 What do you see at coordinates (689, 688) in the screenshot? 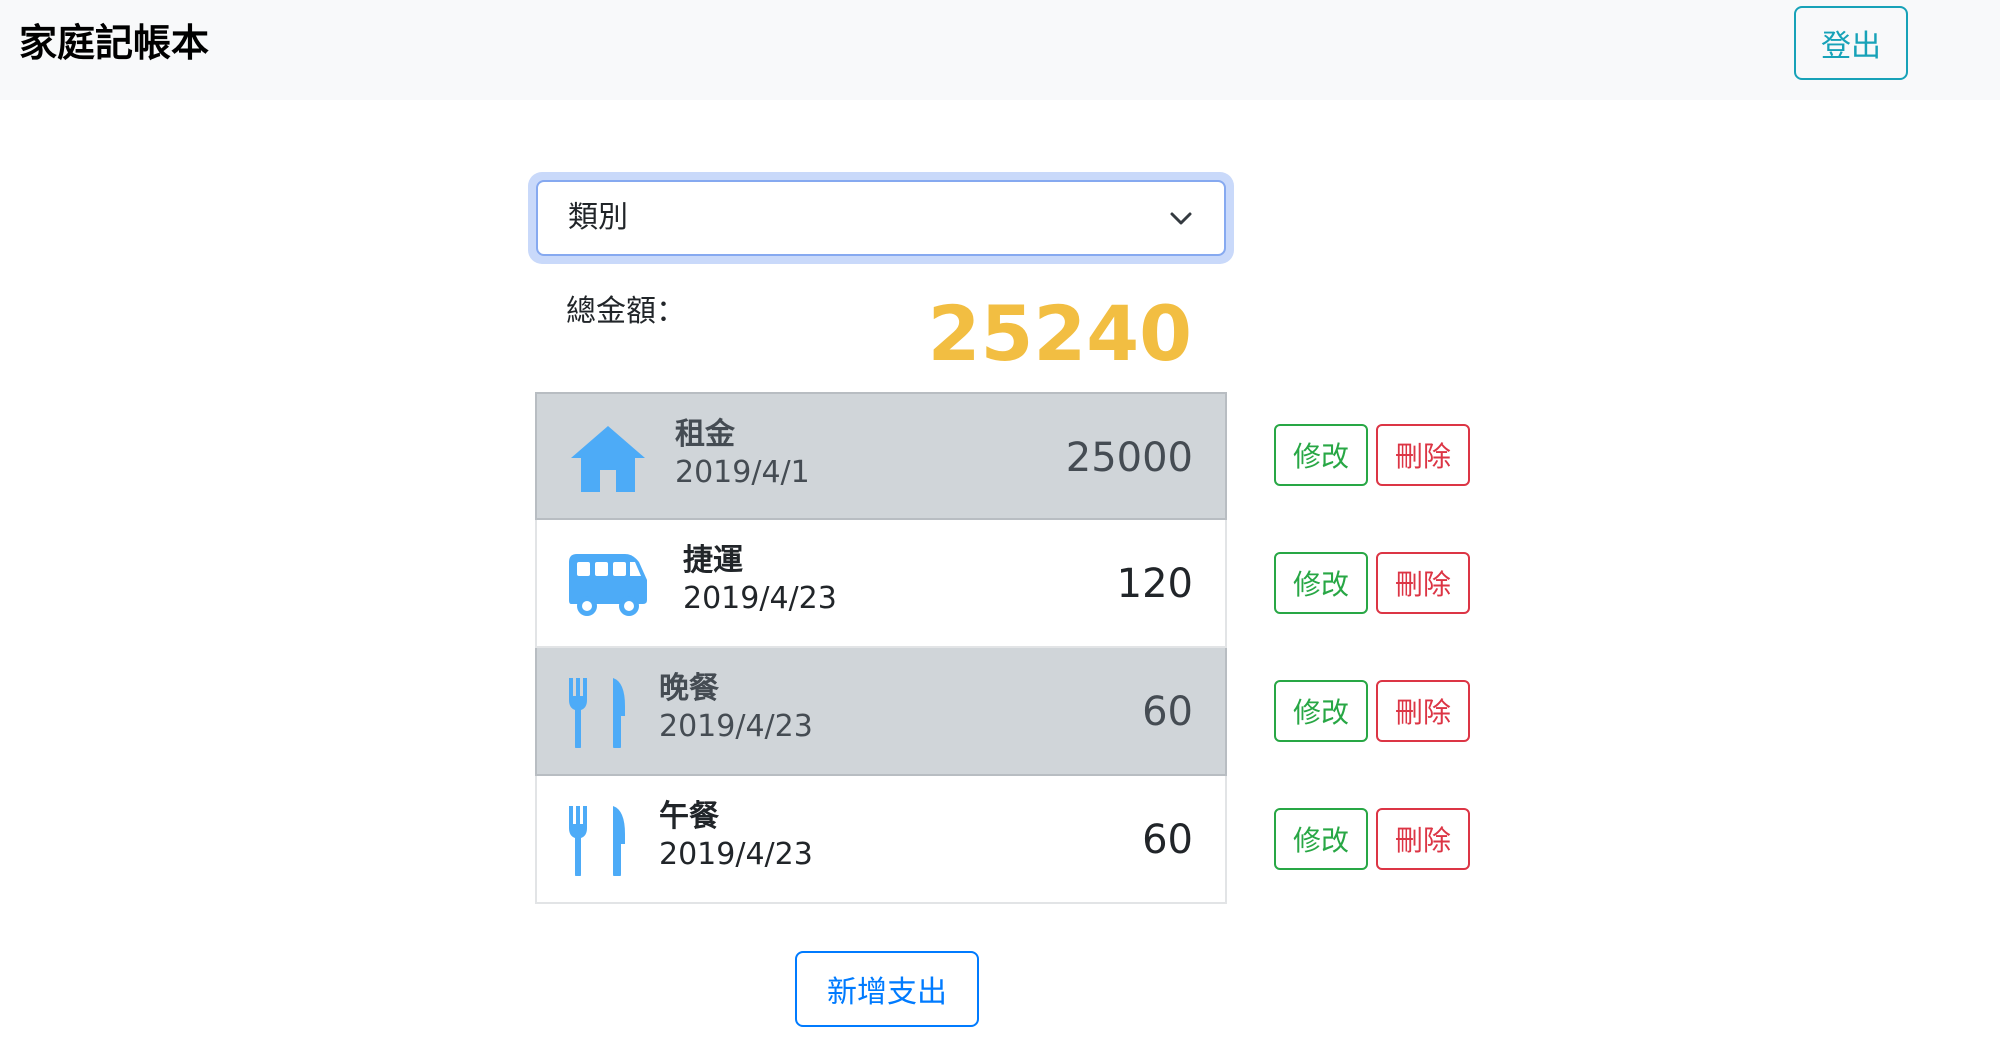
I see `expense-name: 晚餐` at bounding box center [689, 688].